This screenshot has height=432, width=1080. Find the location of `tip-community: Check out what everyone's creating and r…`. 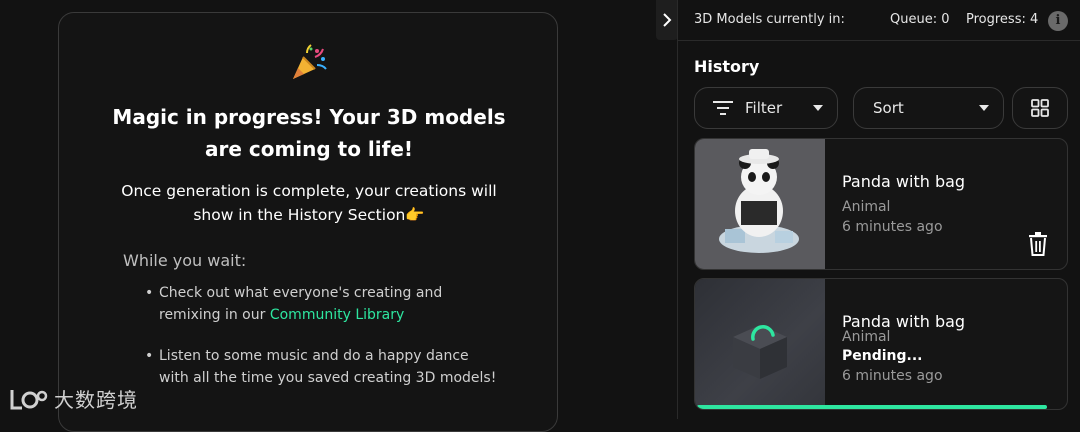

tip-community: Check out what everyone's creating and r… is located at coordinates (322, 304).